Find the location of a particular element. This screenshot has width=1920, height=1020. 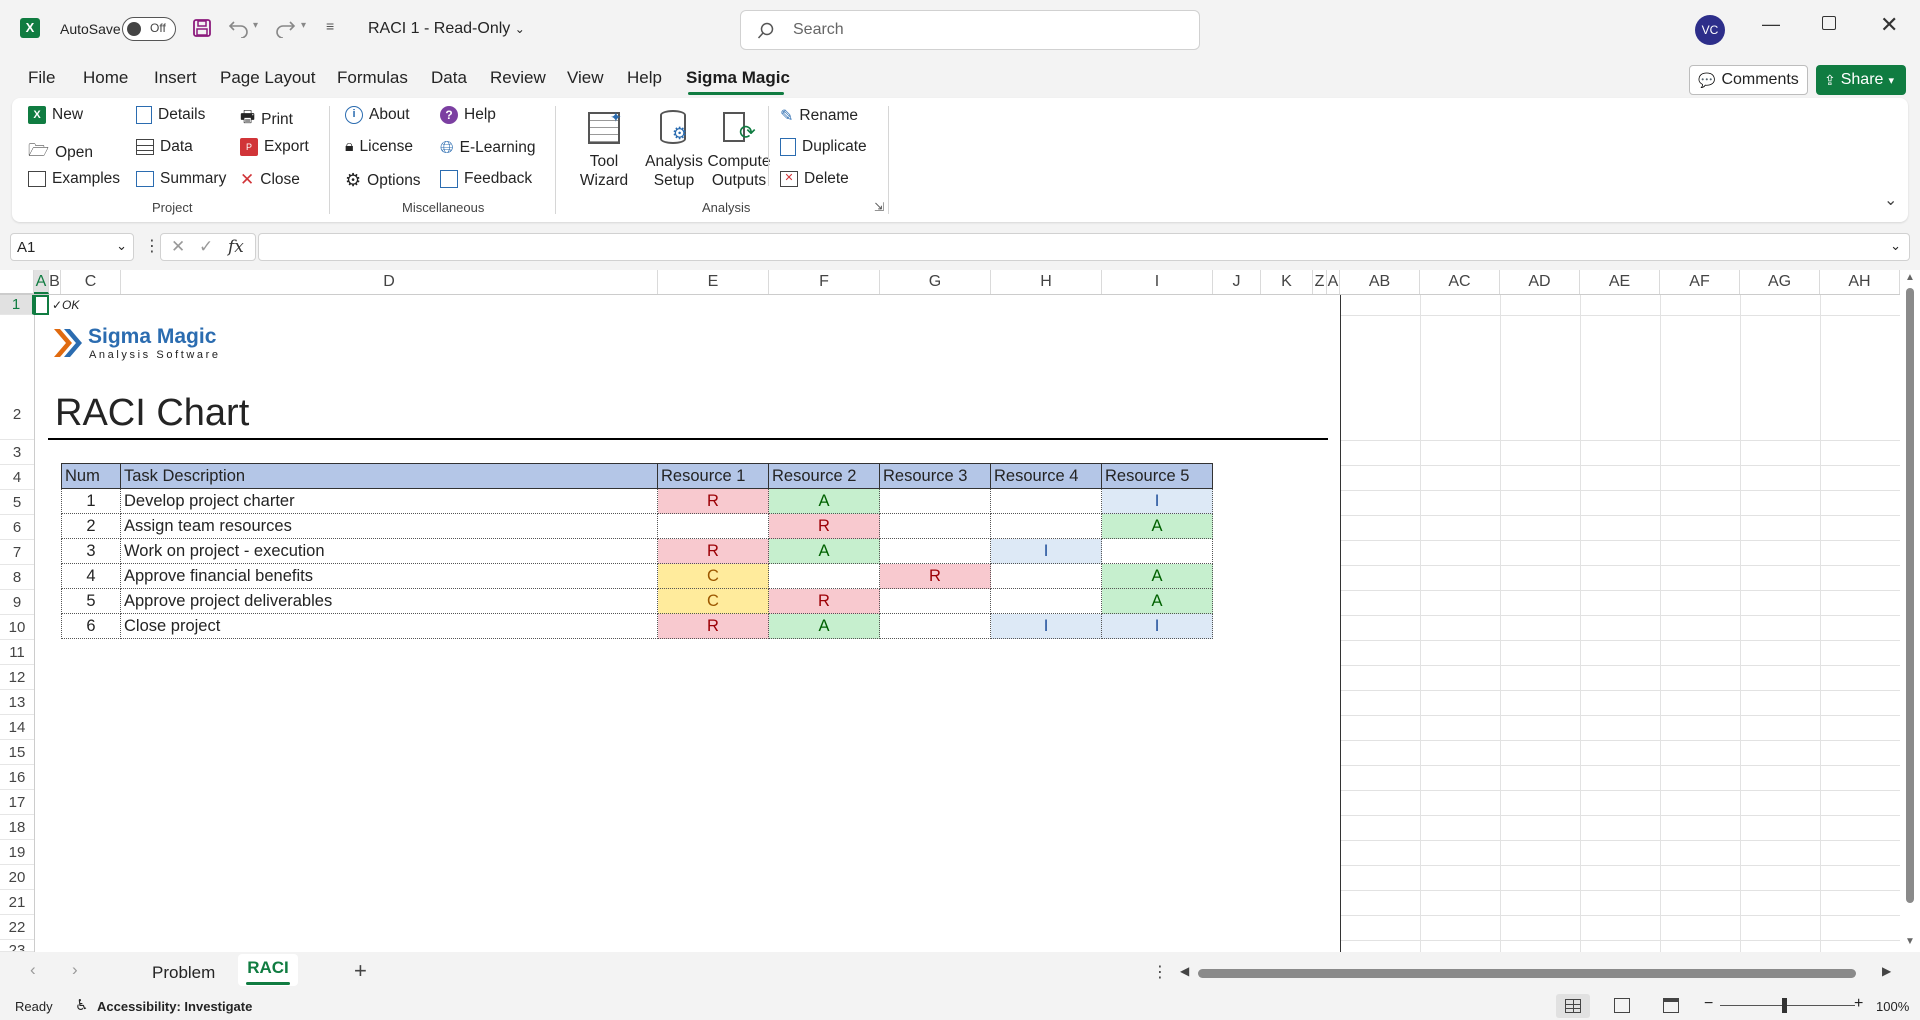

scroll-left-icon: ◀ is located at coordinates (1184, 971).